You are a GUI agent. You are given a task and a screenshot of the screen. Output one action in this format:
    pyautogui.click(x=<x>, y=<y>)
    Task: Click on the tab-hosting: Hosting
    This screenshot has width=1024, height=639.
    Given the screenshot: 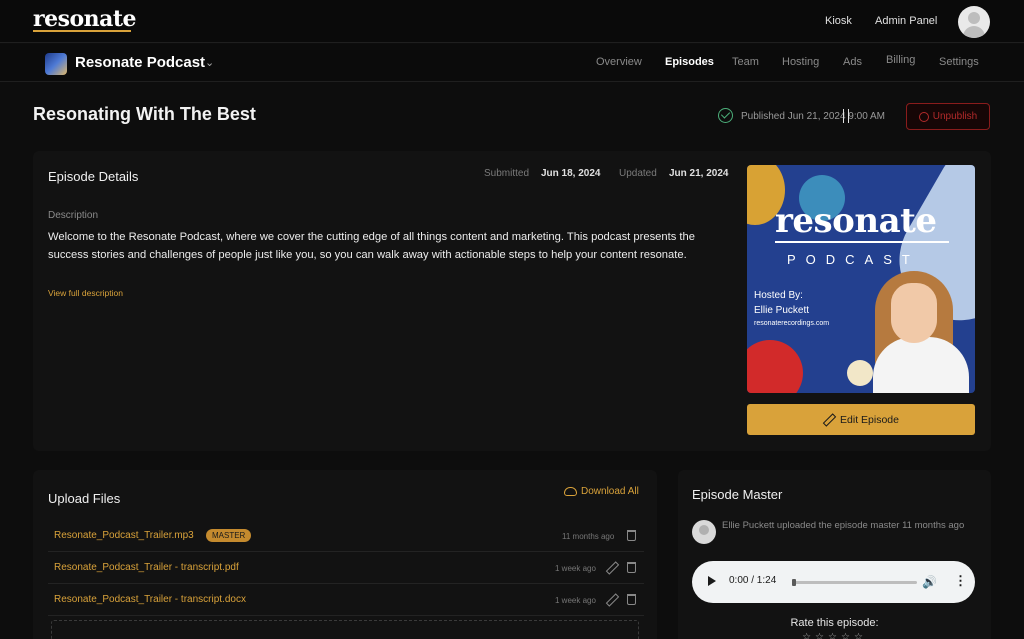 What is the action you would take?
    pyautogui.click(x=800, y=62)
    